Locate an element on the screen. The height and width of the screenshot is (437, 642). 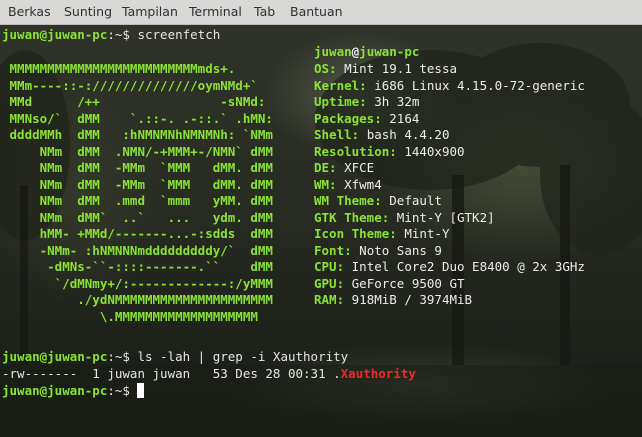
logo-line: MMm----::-://////////////oymNMd+` is located at coordinates (130, 85).